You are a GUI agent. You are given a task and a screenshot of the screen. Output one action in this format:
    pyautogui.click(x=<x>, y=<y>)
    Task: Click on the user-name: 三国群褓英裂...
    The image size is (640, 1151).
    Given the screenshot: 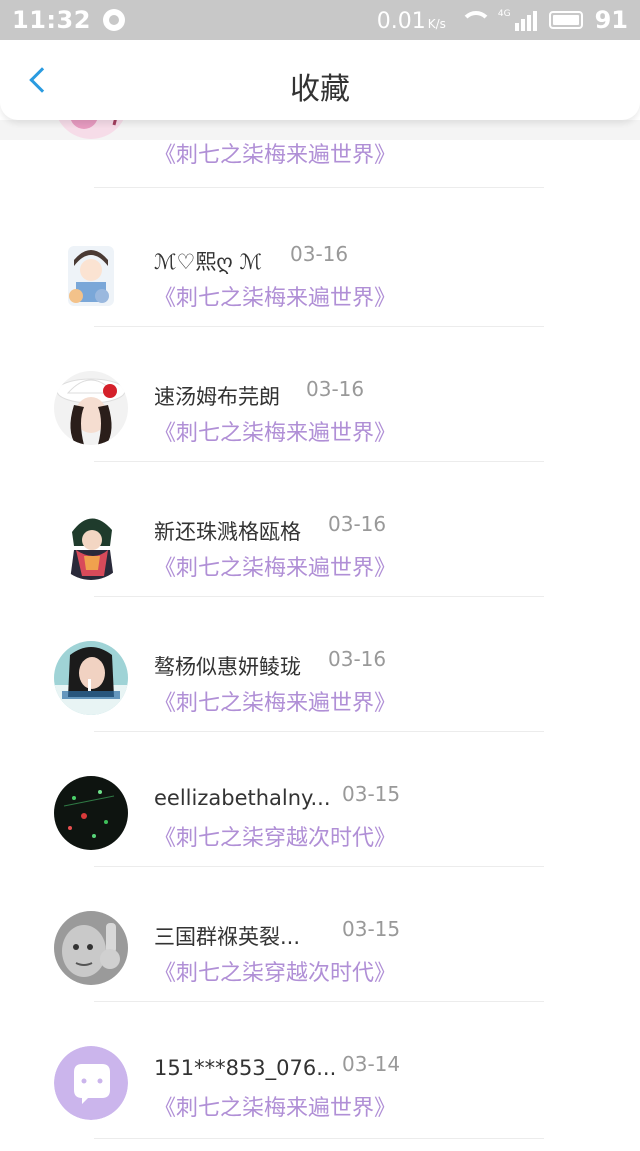 What is the action you would take?
    pyautogui.click(x=227, y=937)
    